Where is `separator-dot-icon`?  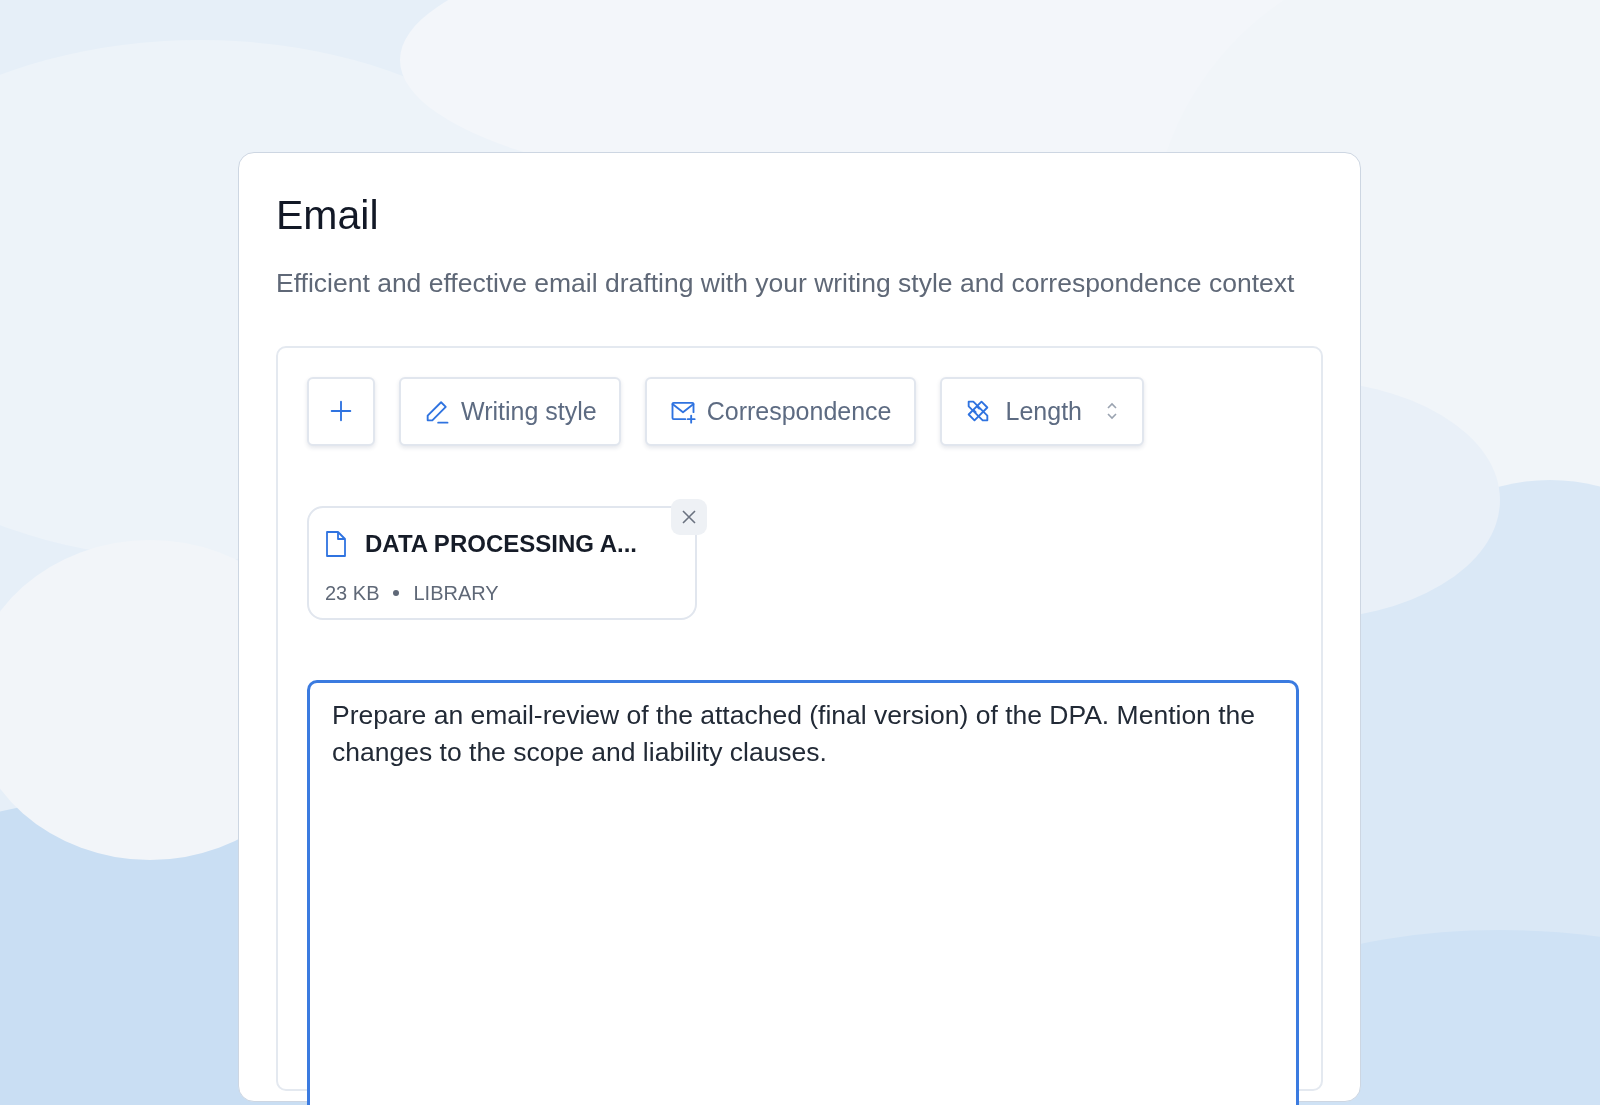
separator-dot-icon is located at coordinates (396, 592).